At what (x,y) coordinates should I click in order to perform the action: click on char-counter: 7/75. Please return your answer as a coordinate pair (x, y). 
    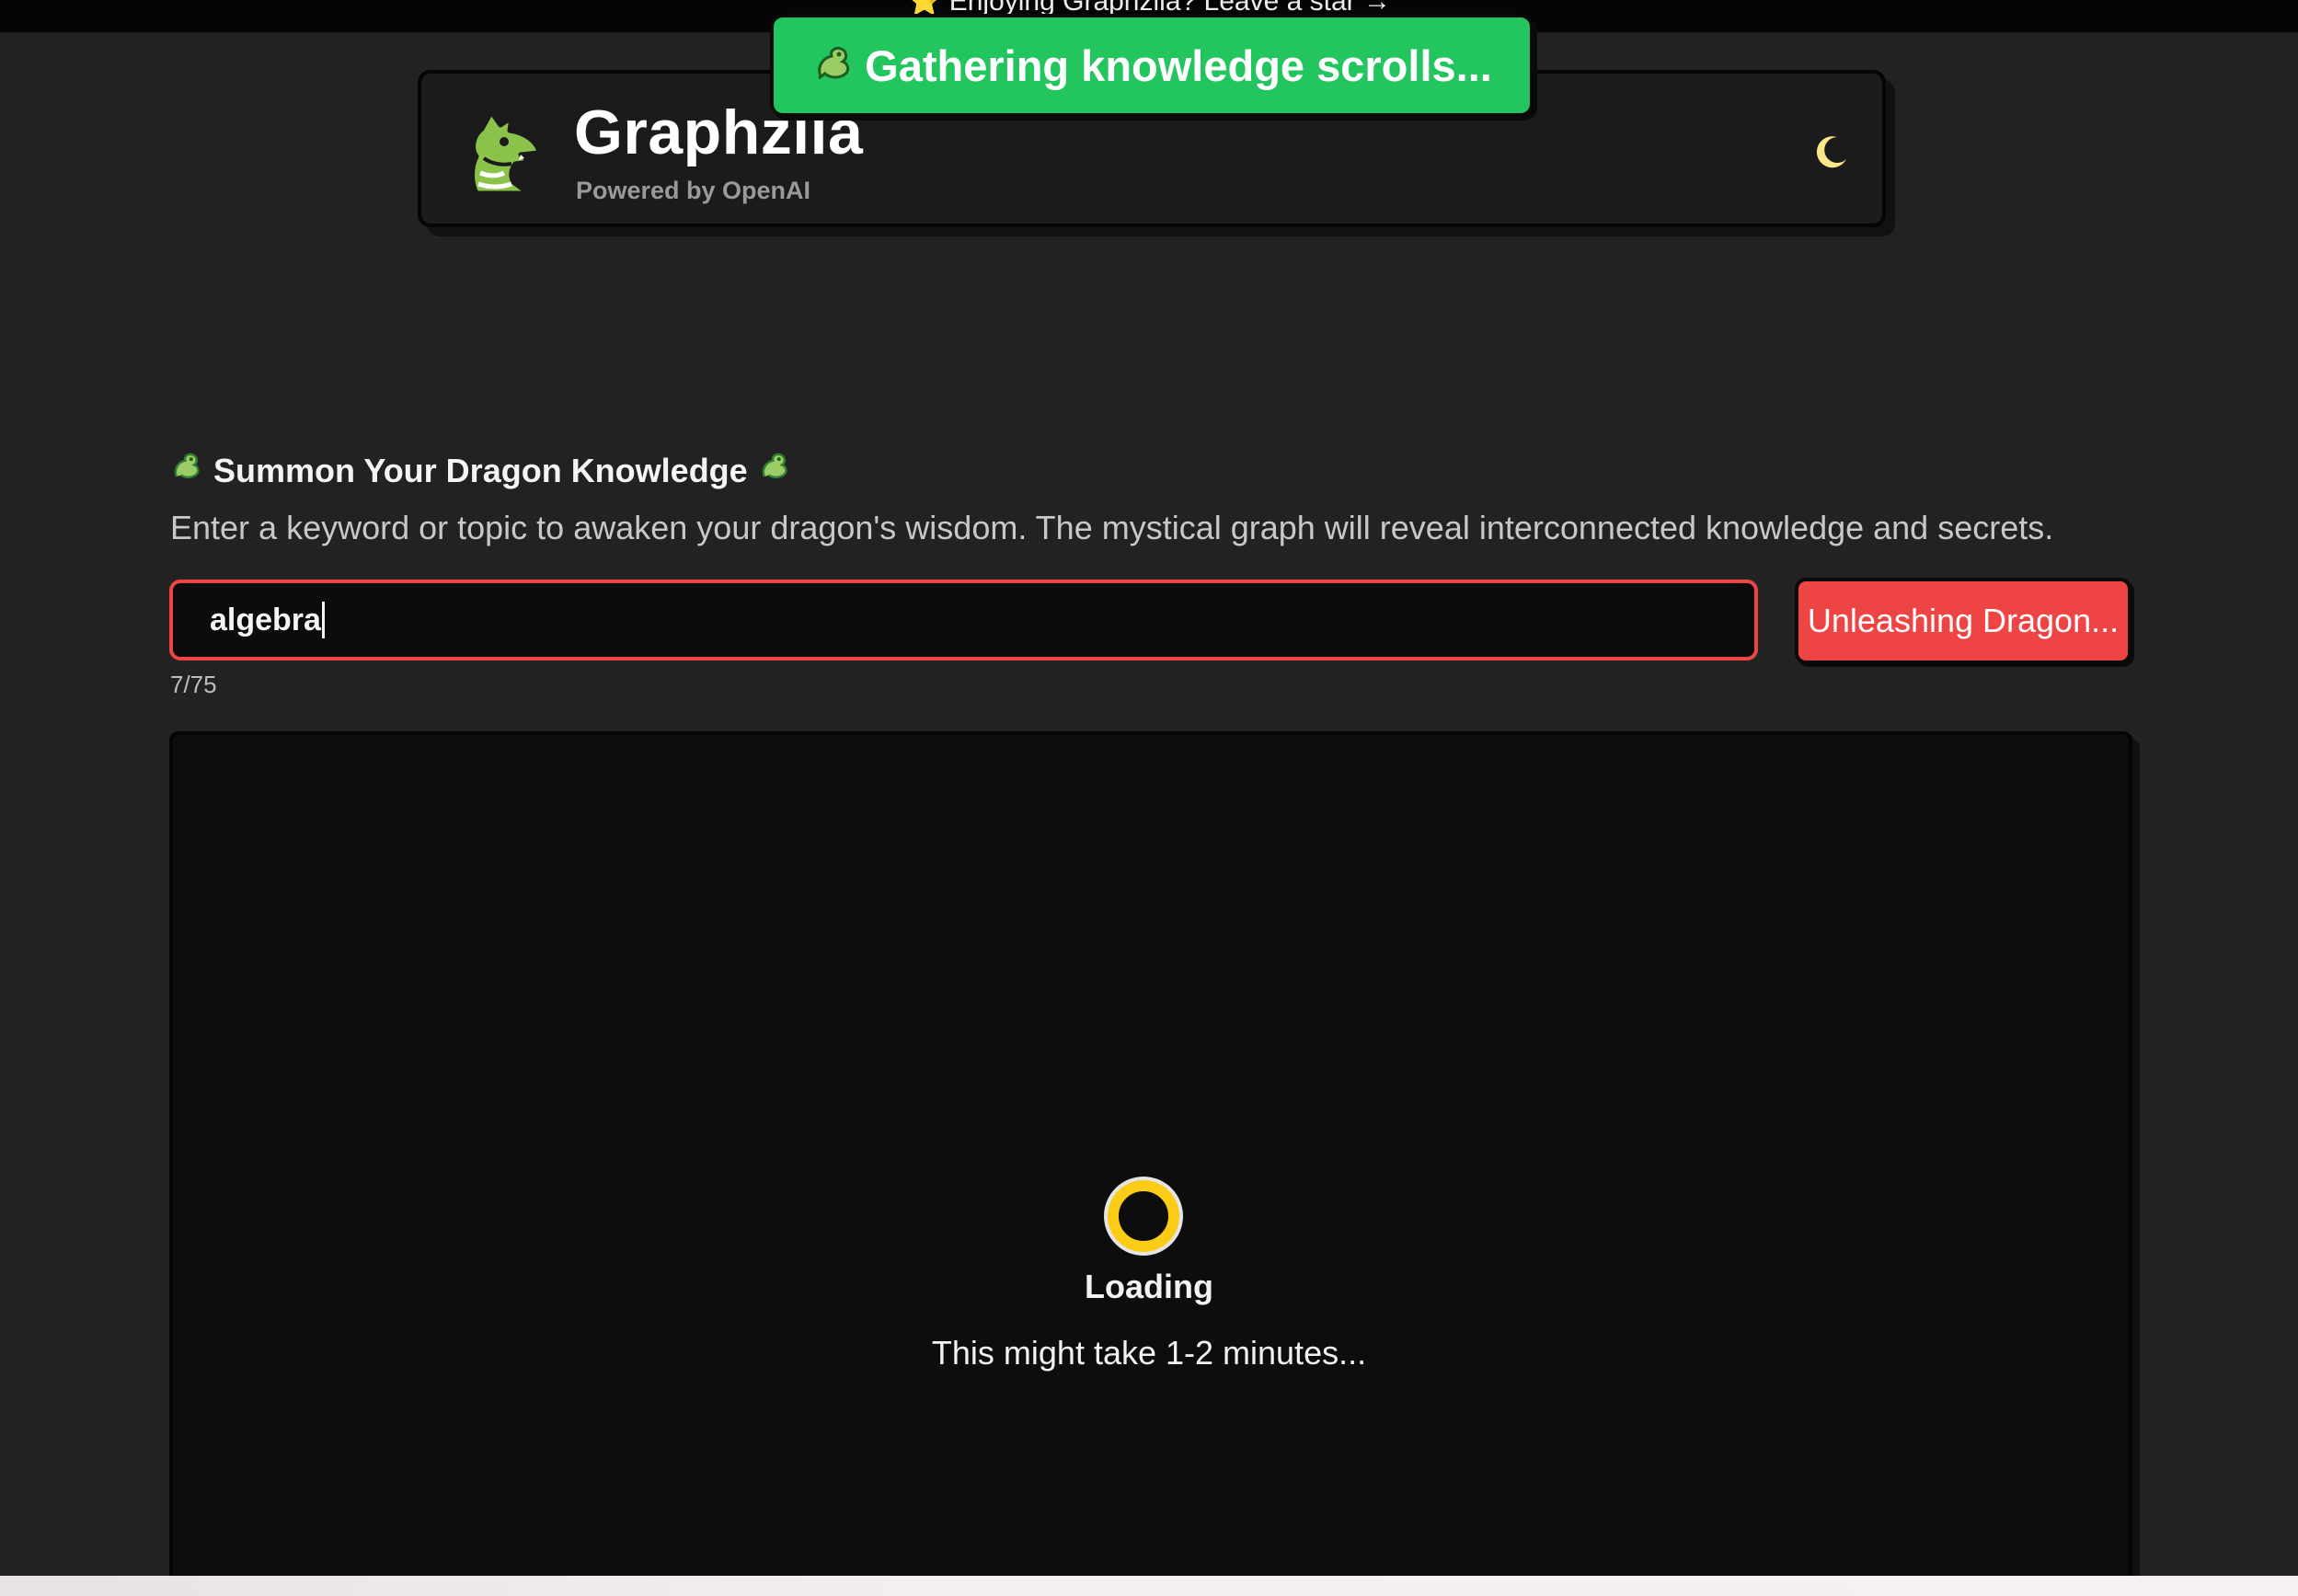
    Looking at the image, I should click on (194, 685).